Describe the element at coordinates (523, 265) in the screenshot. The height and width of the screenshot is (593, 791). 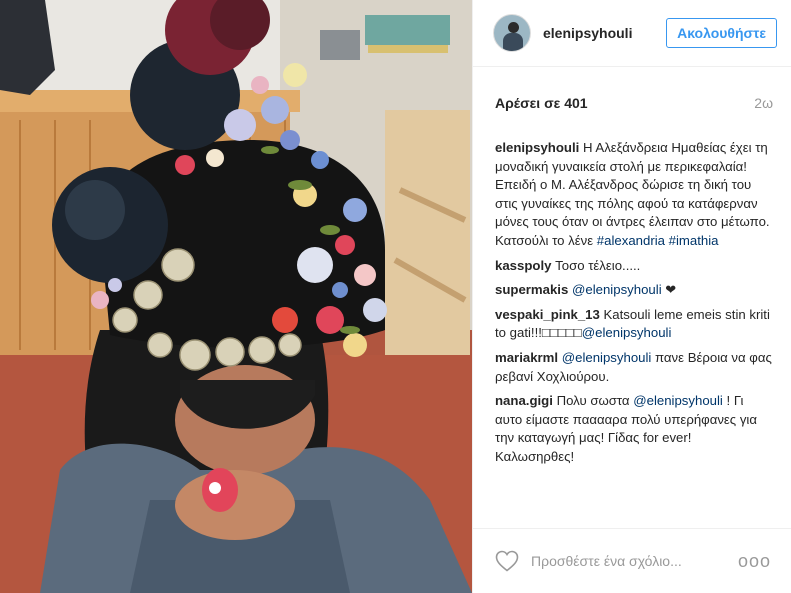
I see `comment-username: kasspoly` at that location.